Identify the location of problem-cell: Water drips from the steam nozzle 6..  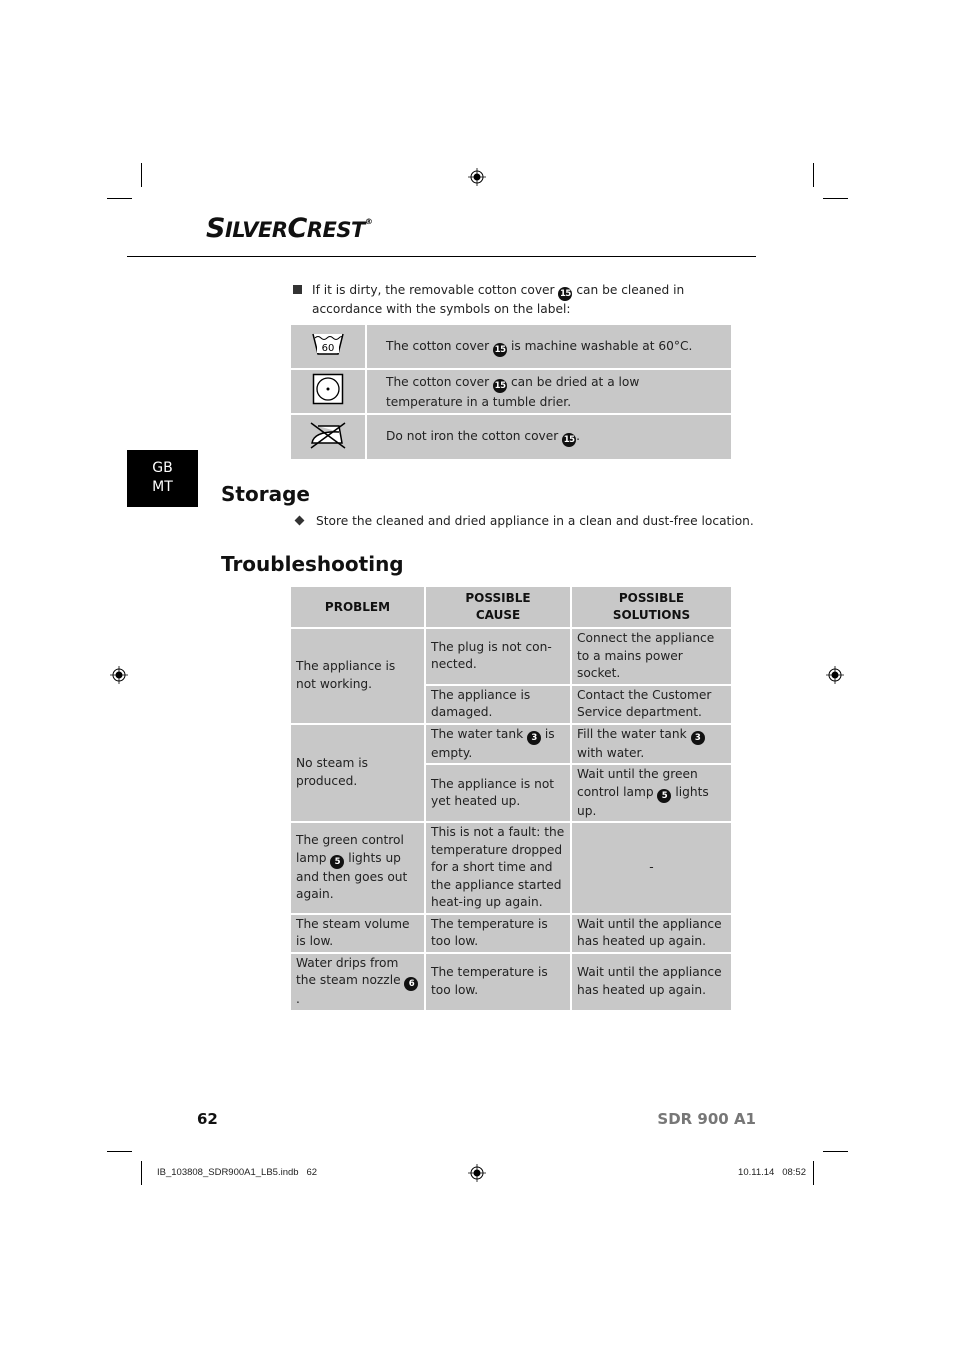
(358, 980).